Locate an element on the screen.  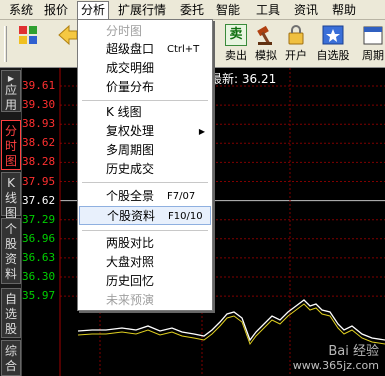
price-tick-label: 36.30 is located at coordinates (39, 276).